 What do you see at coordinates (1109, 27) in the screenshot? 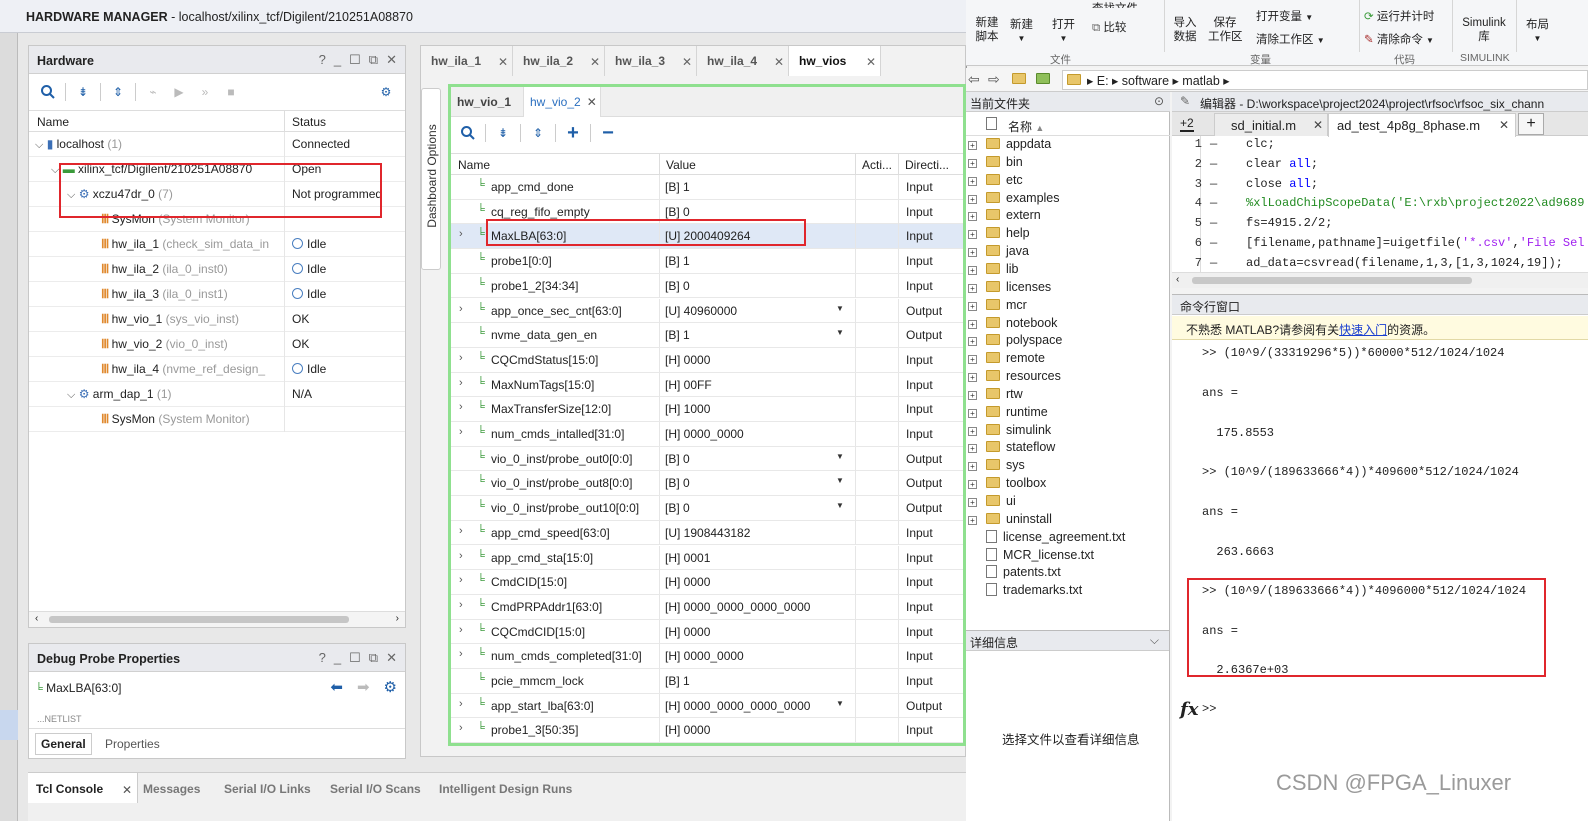
I see `compare-button: ⧉ 比较` at bounding box center [1109, 27].